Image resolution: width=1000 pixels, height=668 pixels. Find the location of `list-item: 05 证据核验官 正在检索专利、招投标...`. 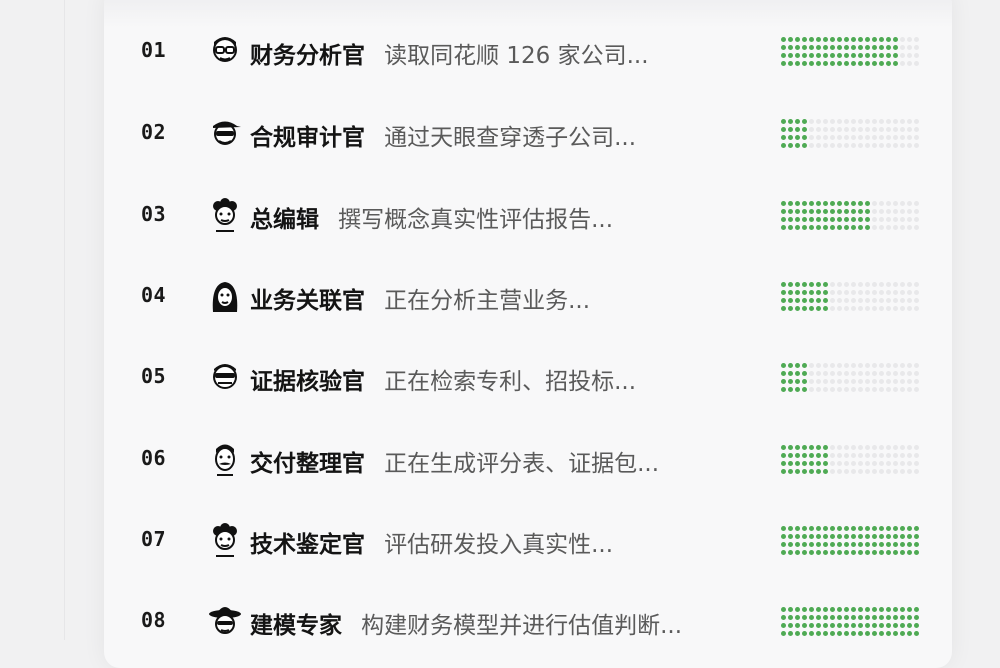

list-item: 05 证据核验官 正在检索专利、招投标... is located at coordinates (500, 378).